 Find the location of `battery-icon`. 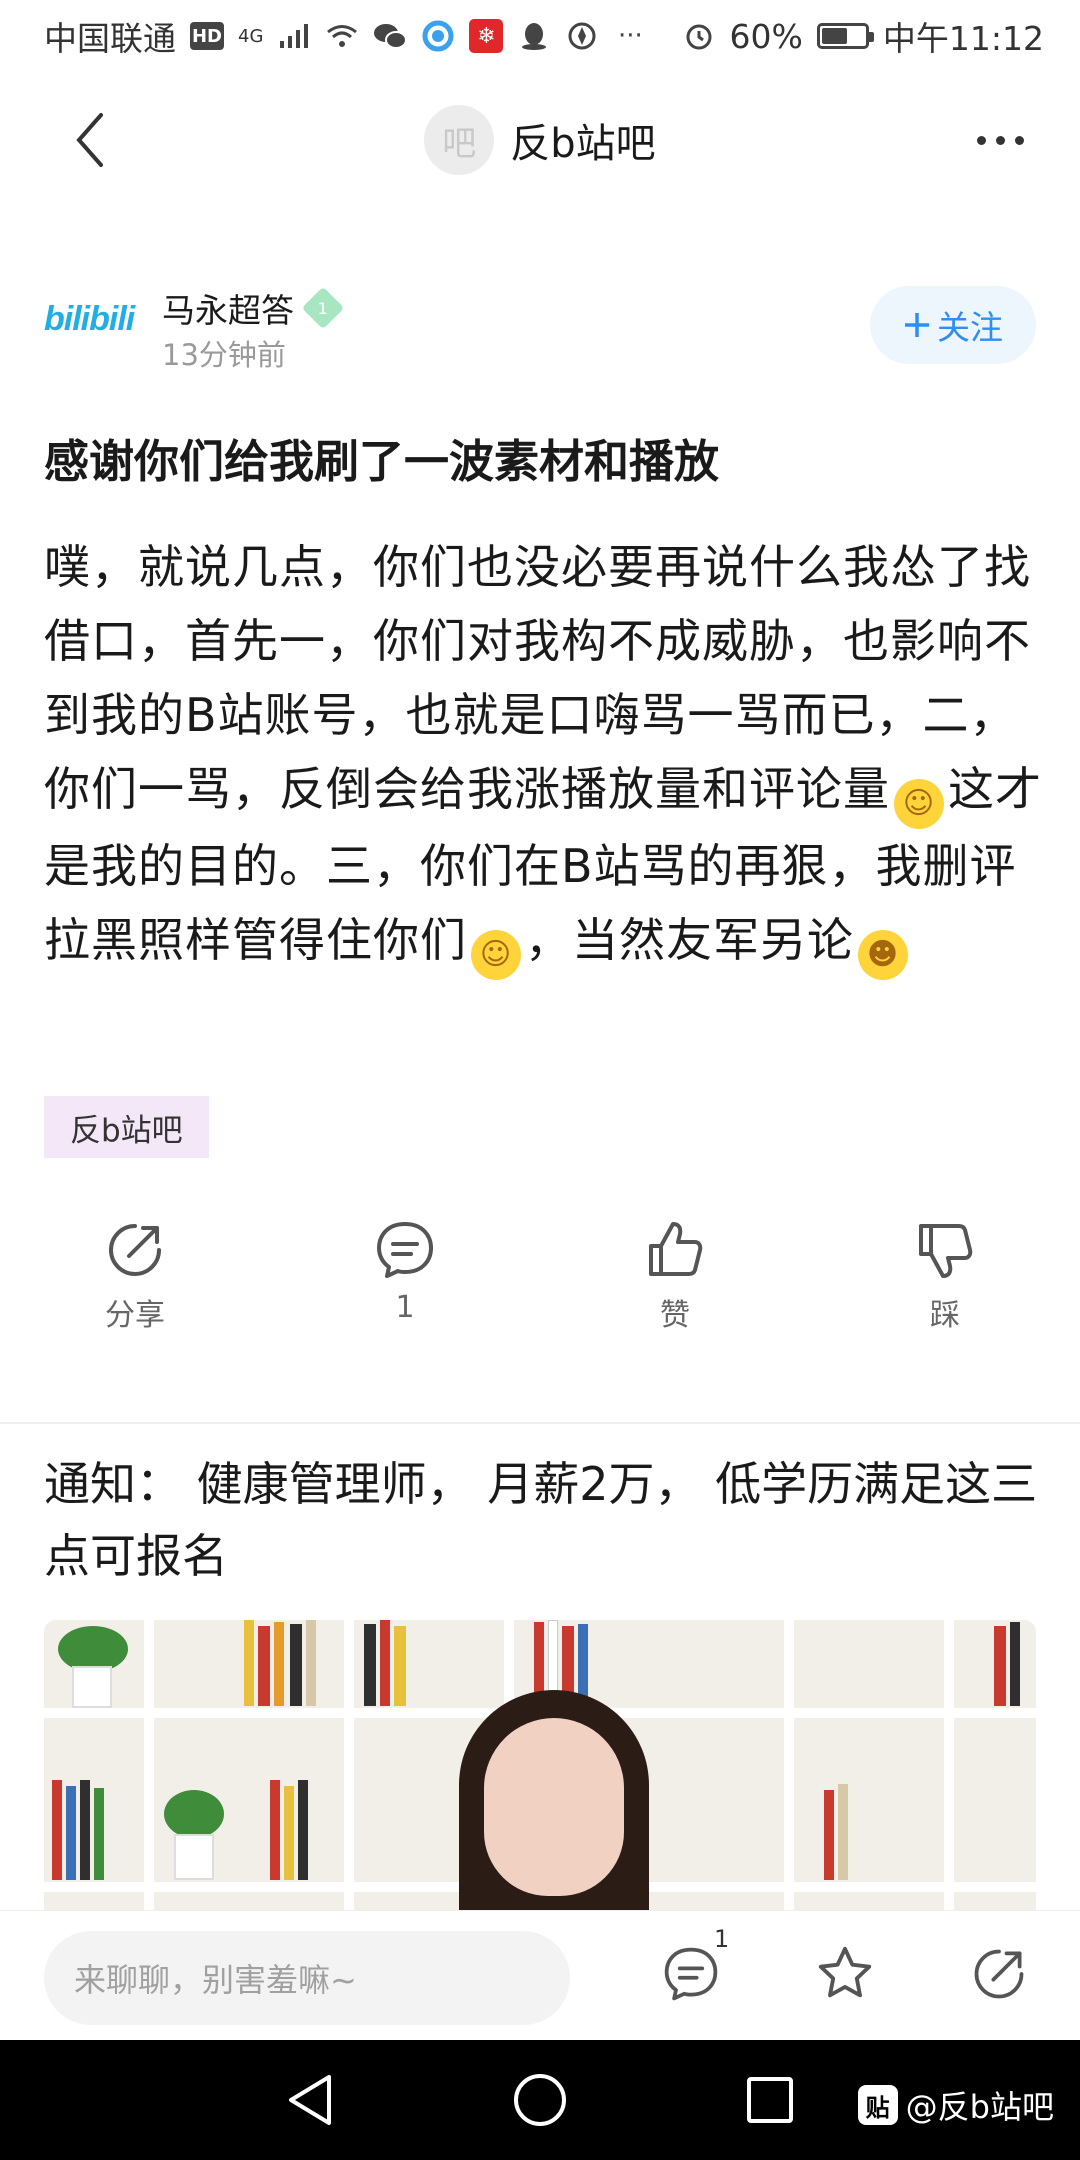

battery-icon is located at coordinates (845, 36).